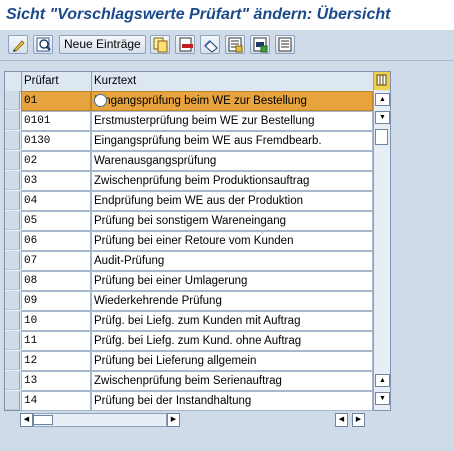 The height and width of the screenshot is (451, 454). I want to click on kurztext-cell: Prüfung bei Lieferung allgemein, so click(232, 361).